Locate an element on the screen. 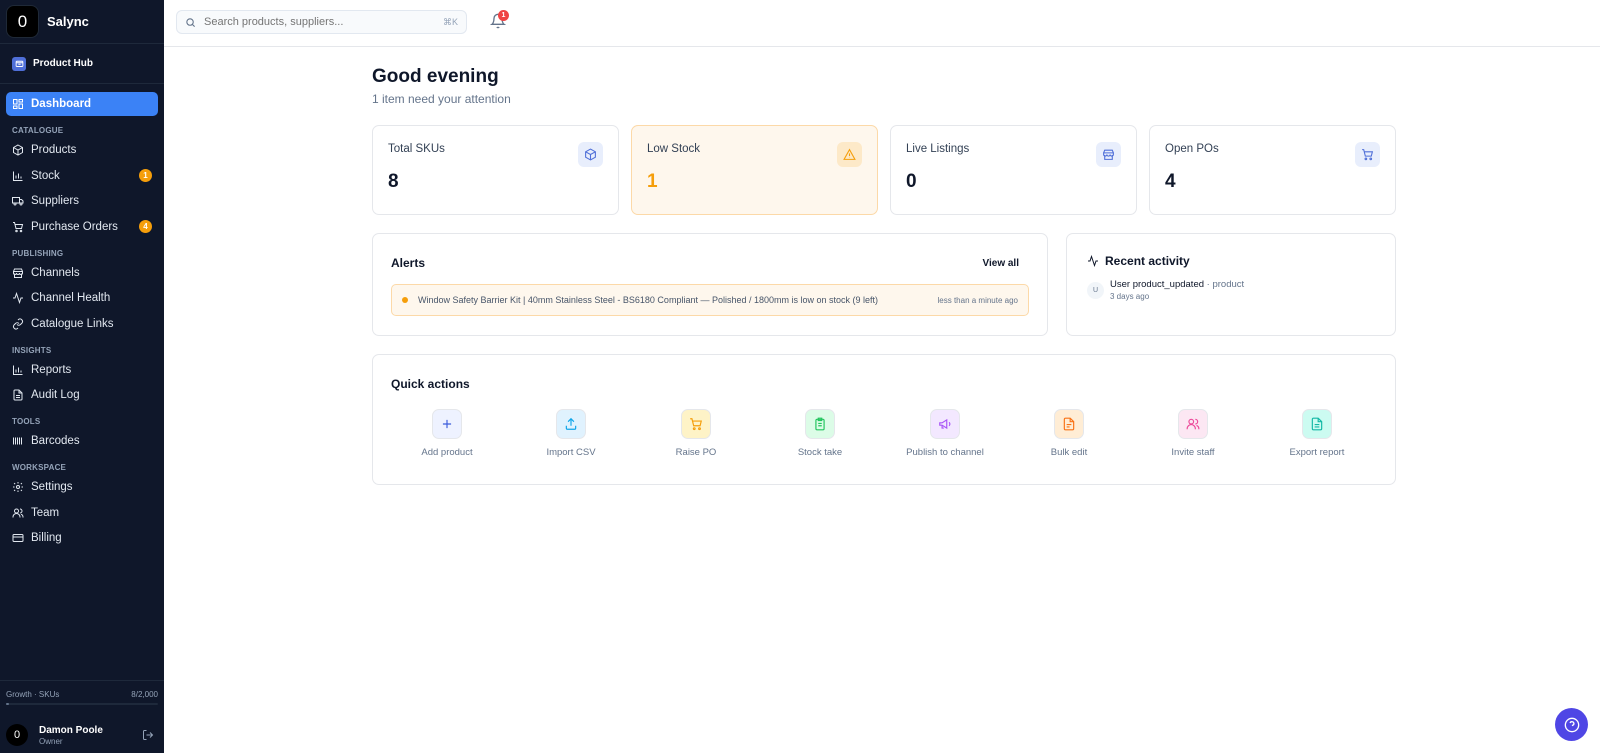 Image resolution: width=1600 pixels, height=753 pixels. quick-action-label: Raise PO is located at coordinates (696, 452).